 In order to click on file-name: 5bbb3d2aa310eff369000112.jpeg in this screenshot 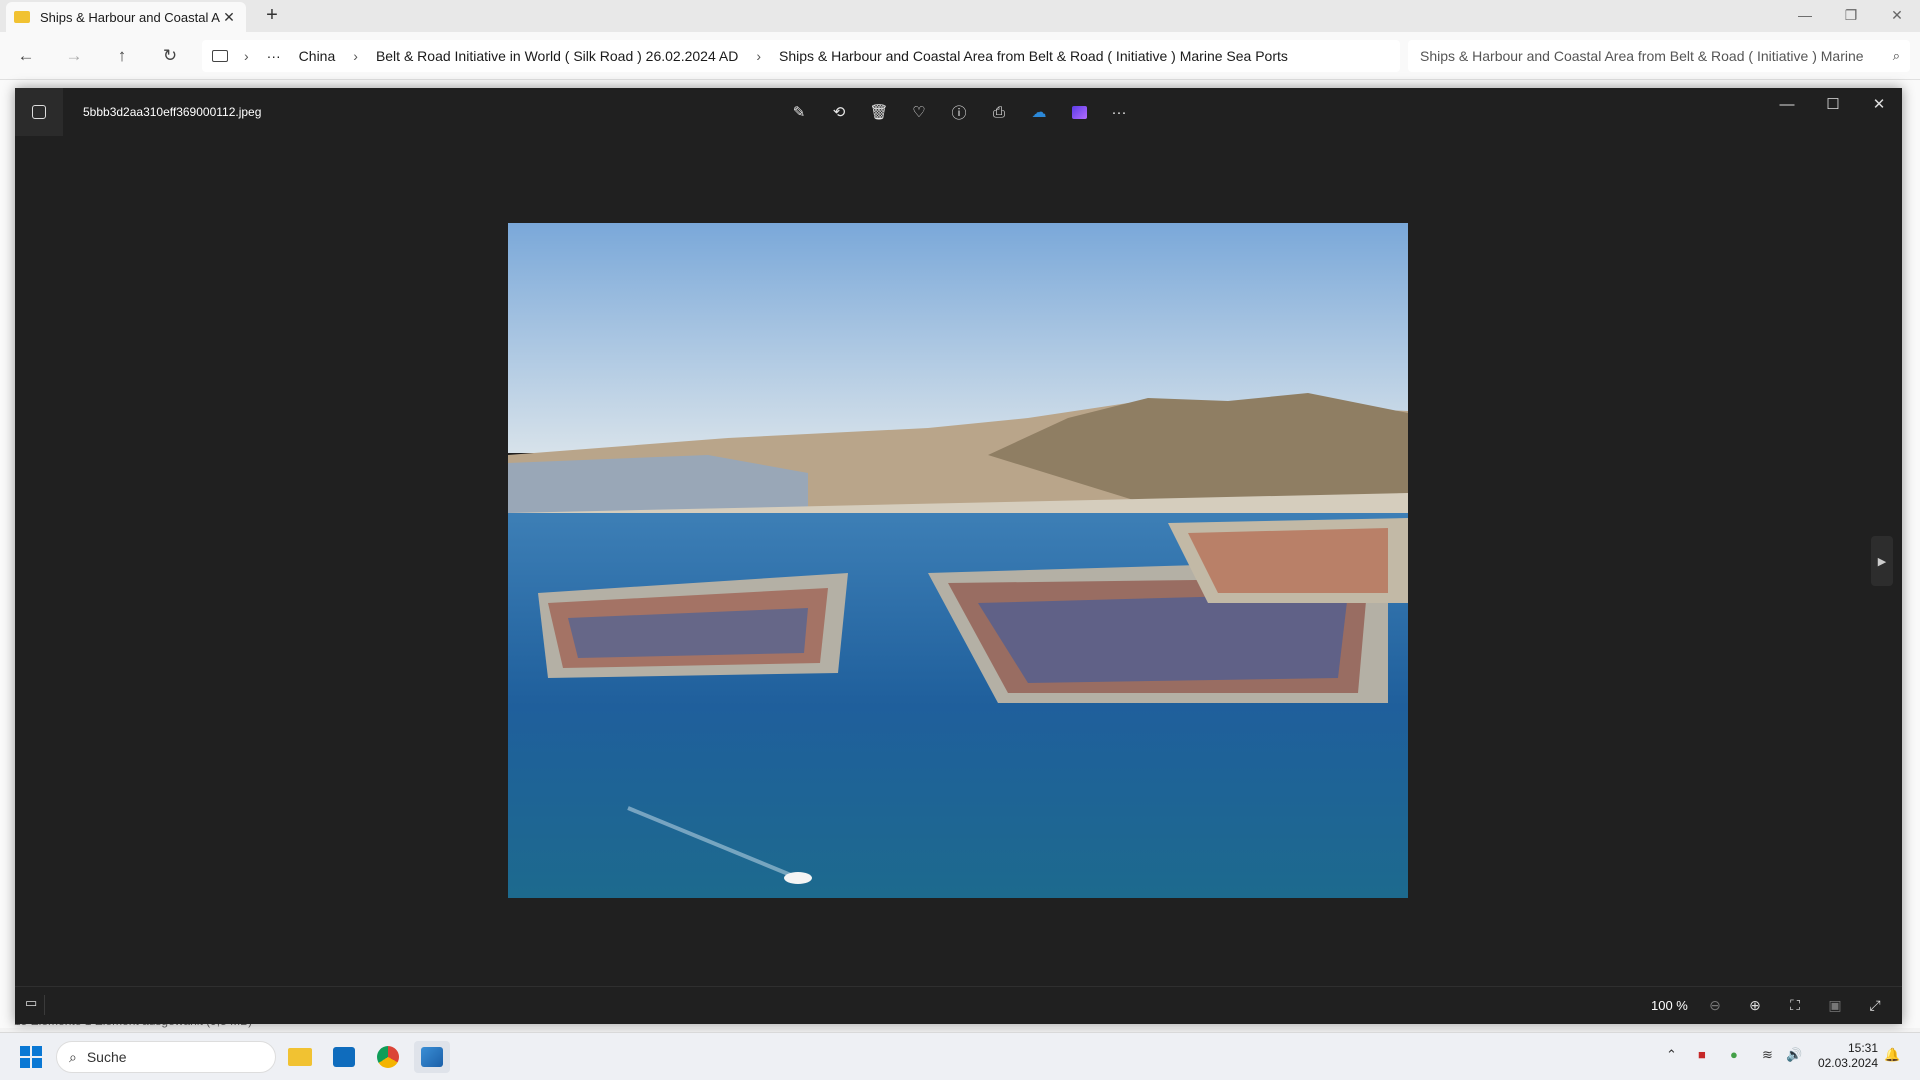, I will do `click(172, 112)`.